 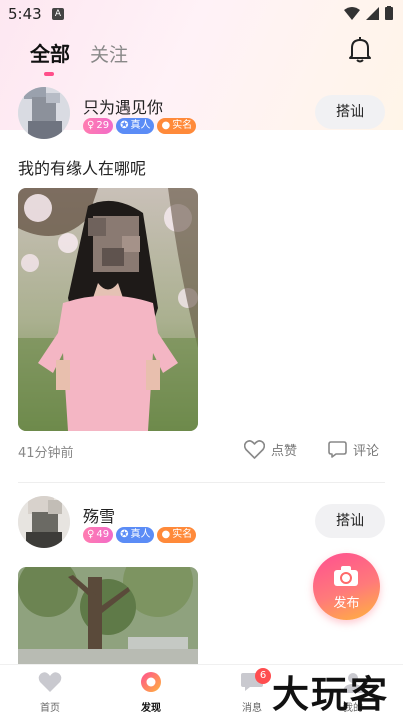 What do you see at coordinates (99, 515) in the screenshot?
I see `username: 殇雪` at bounding box center [99, 515].